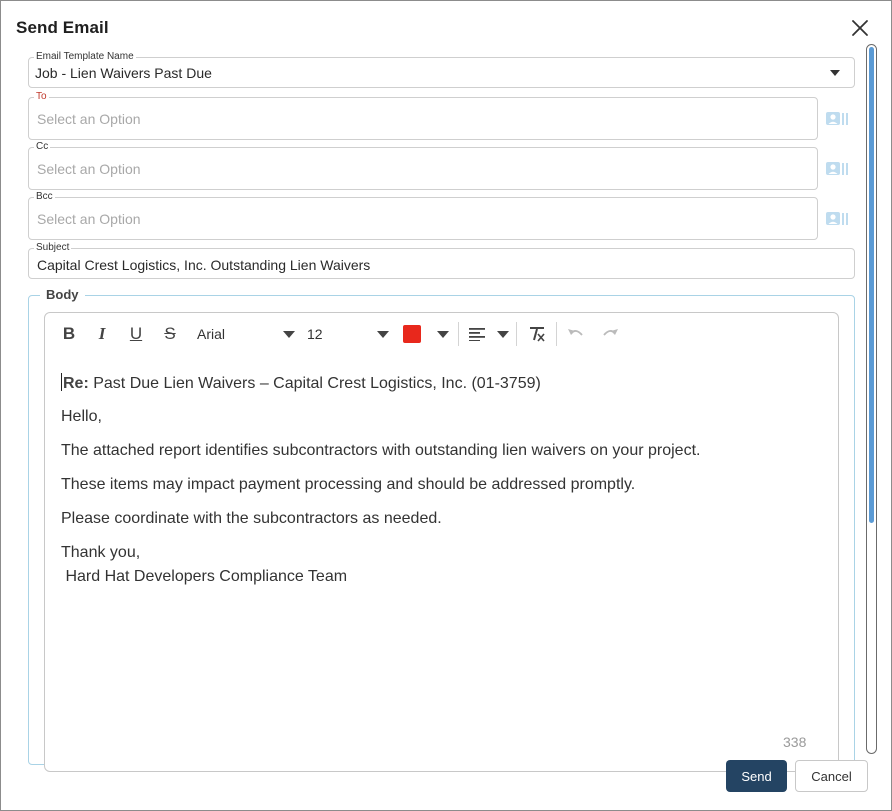 This screenshot has width=892, height=811. I want to click on template-label: Email Template Name, so click(85, 57).